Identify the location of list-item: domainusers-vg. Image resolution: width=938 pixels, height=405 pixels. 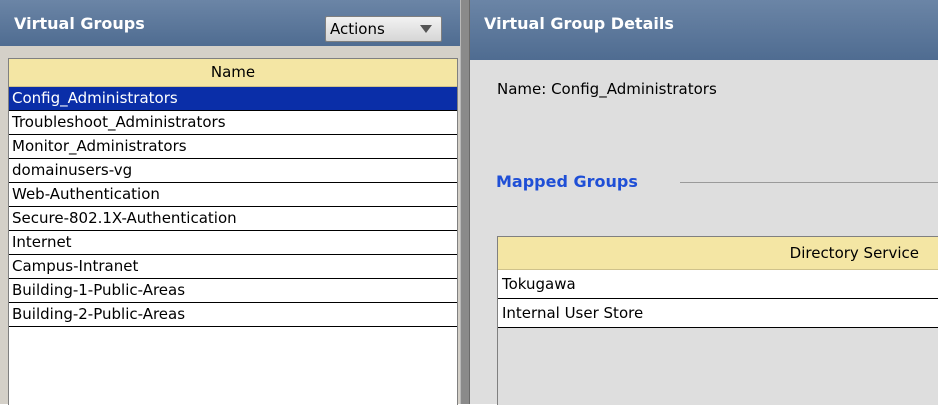
(233, 171).